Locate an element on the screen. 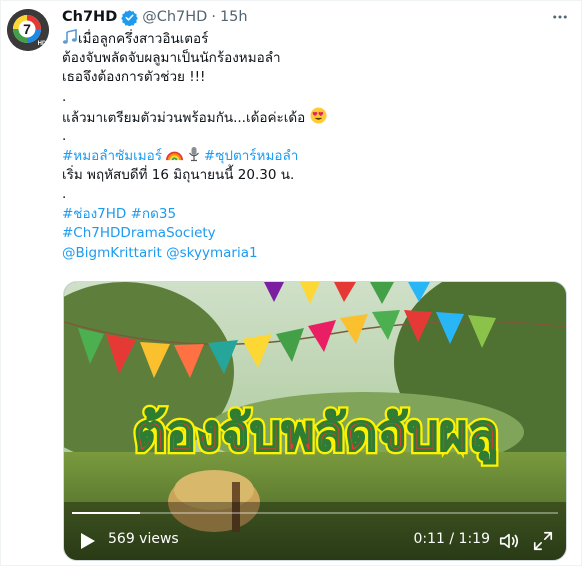  avatar-logo-7: 7 is located at coordinates (27, 29).